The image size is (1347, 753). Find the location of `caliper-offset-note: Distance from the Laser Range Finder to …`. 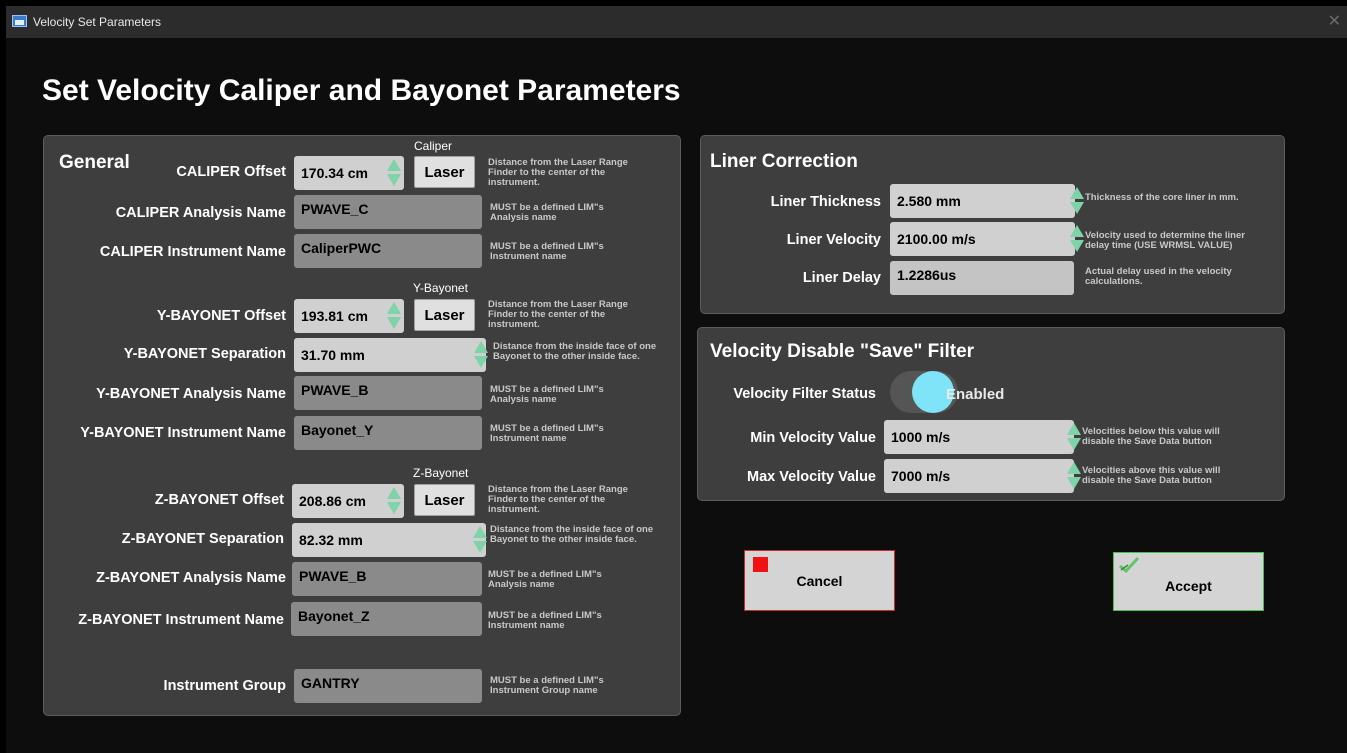

caliper-offset-note: Distance from the Laser Range Finder to … is located at coordinates (558, 172).